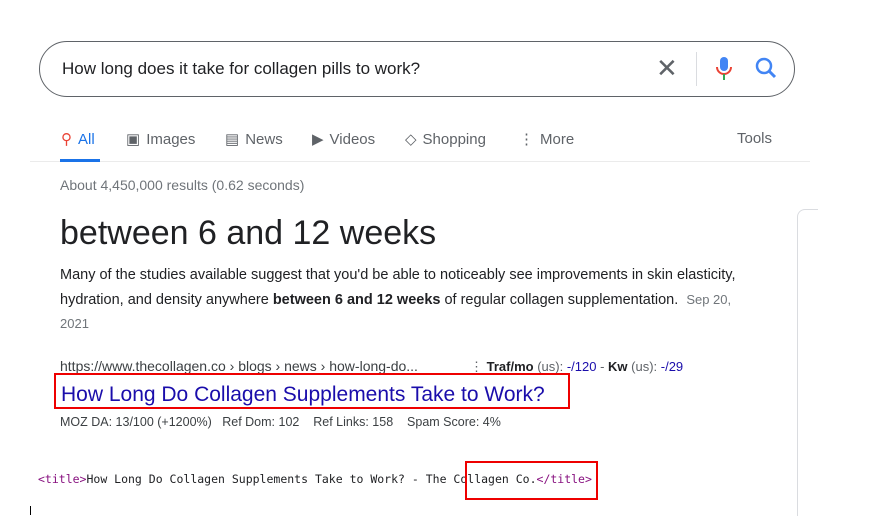 The height and width of the screenshot is (516, 889). Describe the element at coordinates (618, 366) in the screenshot. I see `keyword-label: Kw` at that location.